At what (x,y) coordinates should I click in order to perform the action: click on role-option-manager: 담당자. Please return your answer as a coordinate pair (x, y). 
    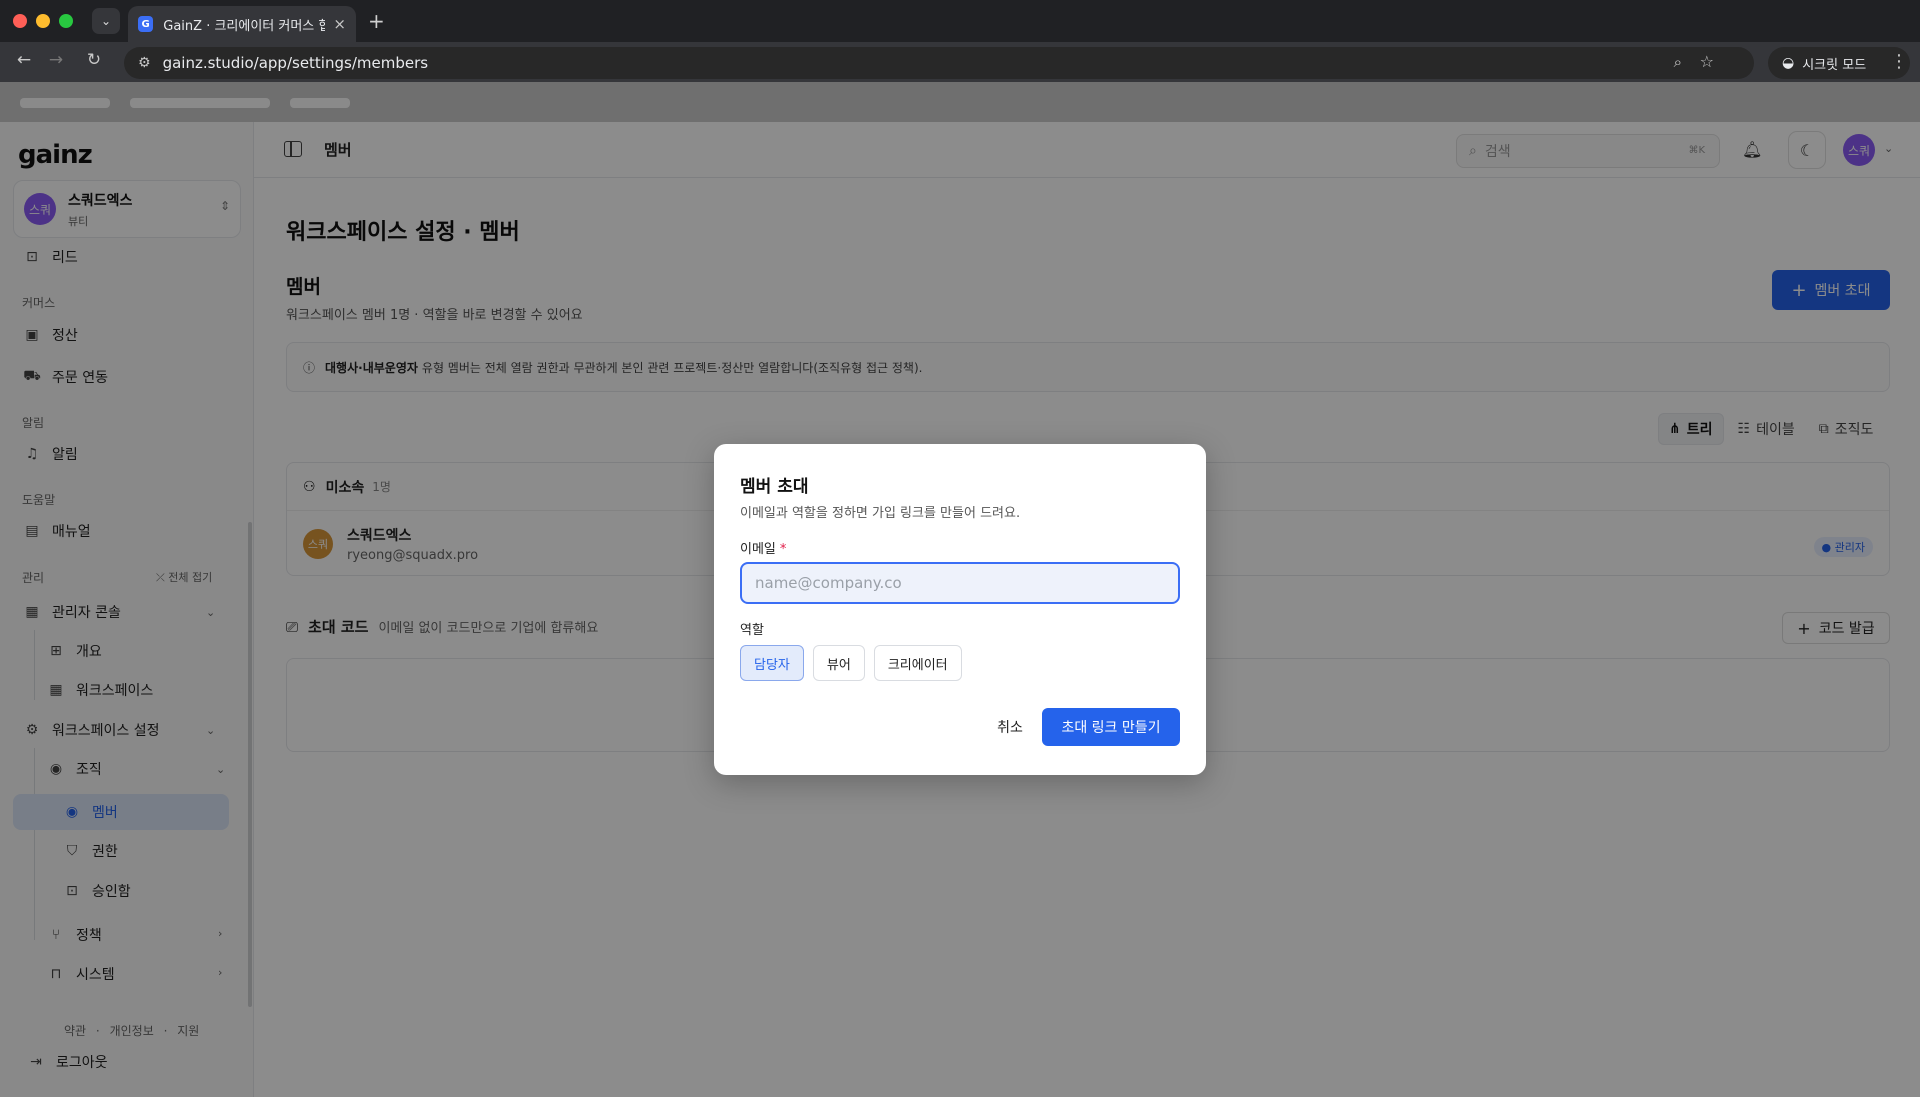
    Looking at the image, I should click on (772, 663).